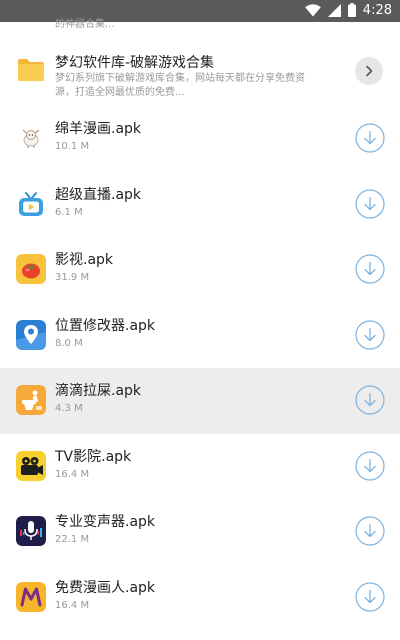 This screenshot has width=400, height=640. I want to click on signal-icon, so click(334, 11).